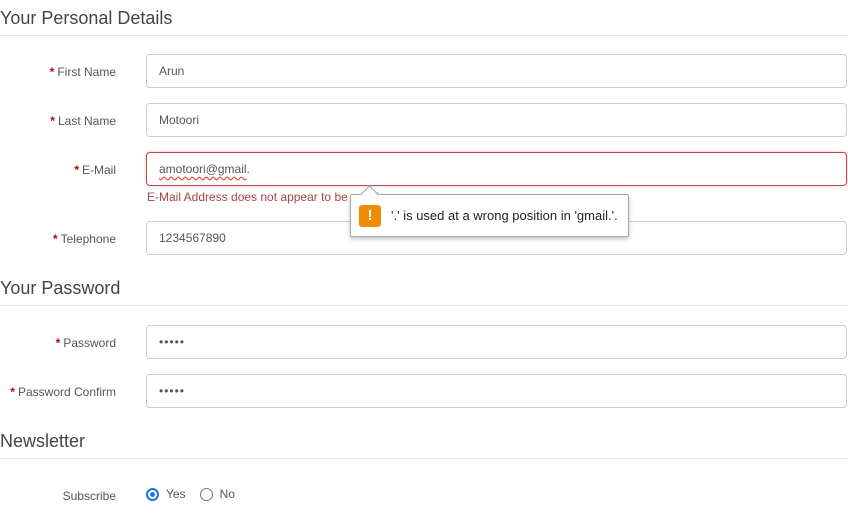  I want to click on last-name-label: * Last Name, so click(83, 121).